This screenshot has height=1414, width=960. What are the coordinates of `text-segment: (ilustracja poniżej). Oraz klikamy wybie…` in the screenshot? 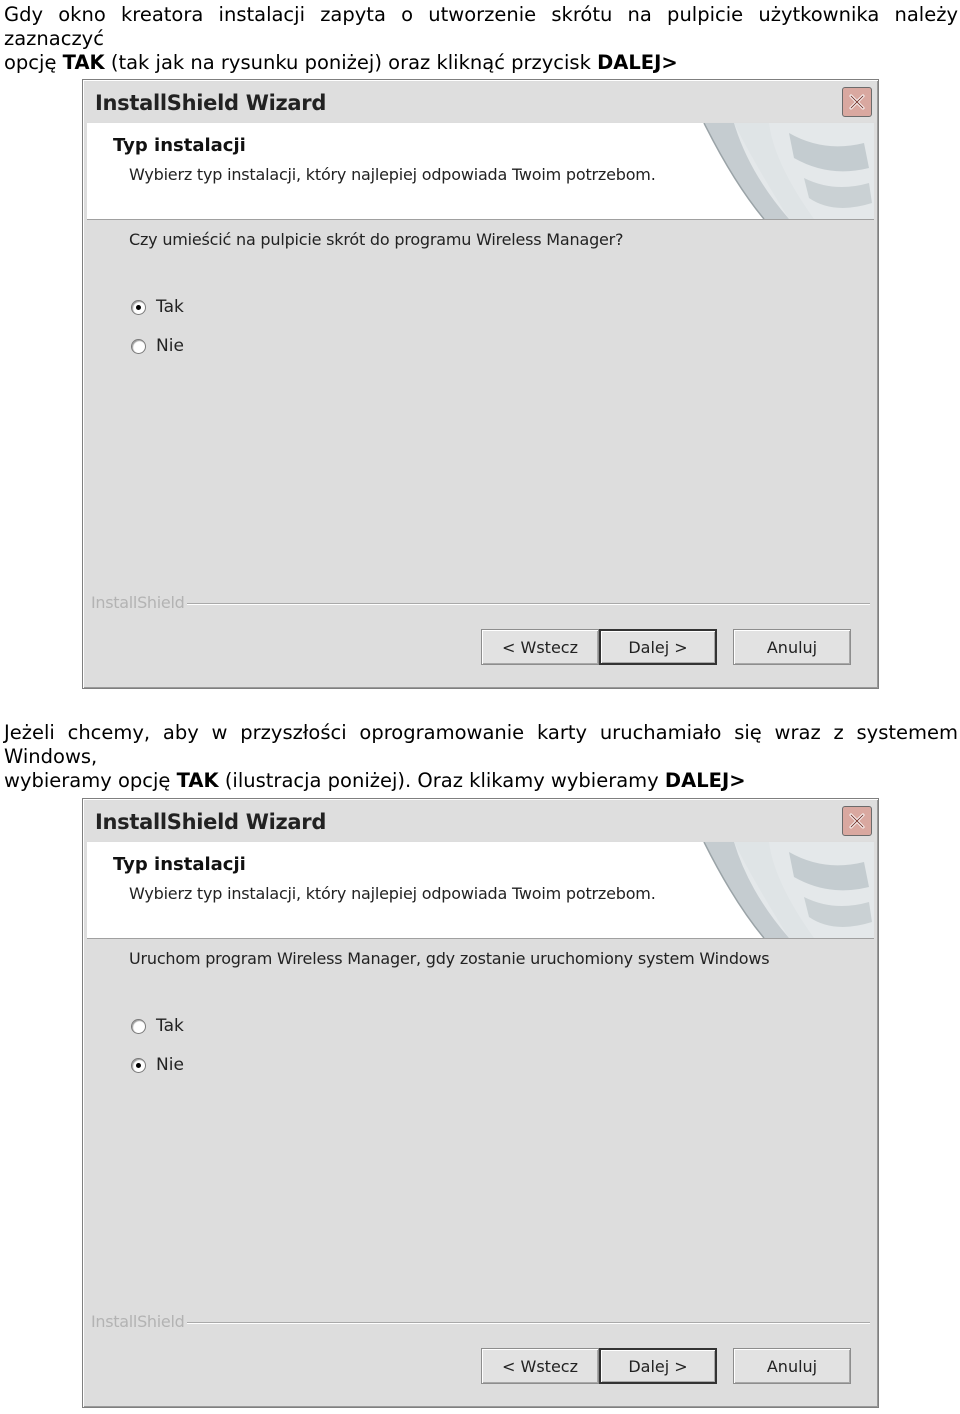 It's located at (441, 780).